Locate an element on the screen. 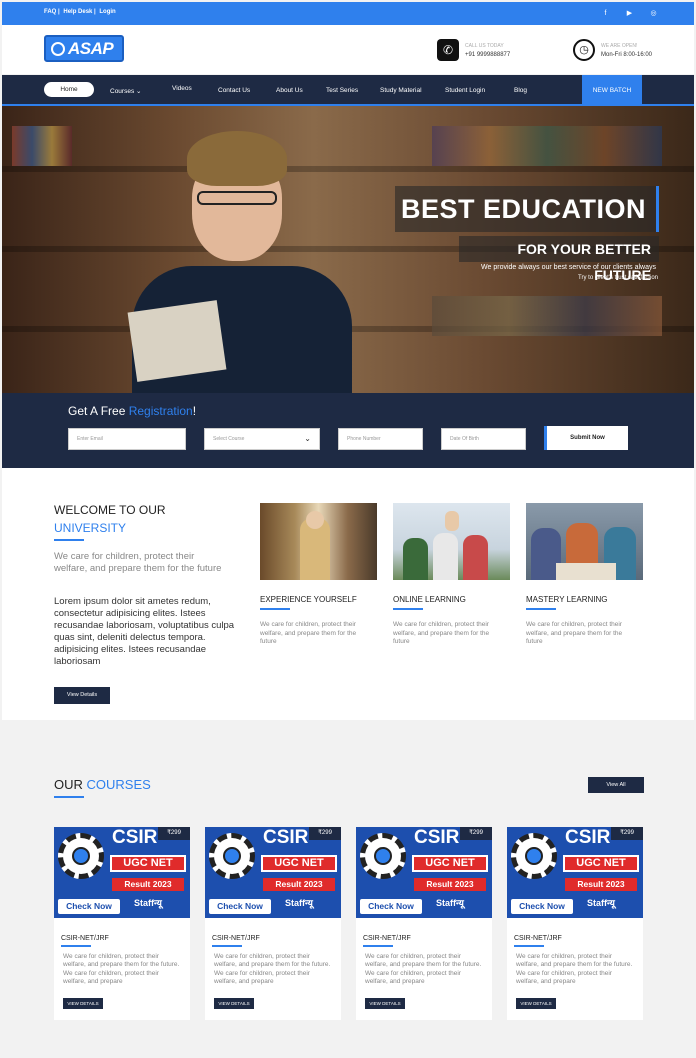 Image resolution: width=696 pixels, height=1058 pixels. hero-title: BEST EDUCATION is located at coordinates (527, 209).